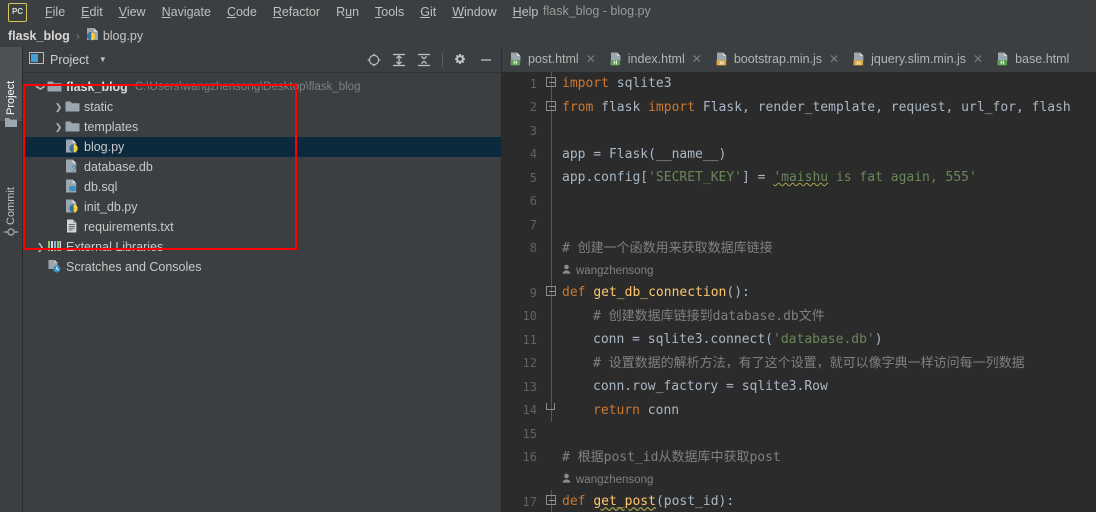 The image size is (1096, 512). What do you see at coordinates (799, 434) in the screenshot?
I see `code-line: 15` at bounding box center [799, 434].